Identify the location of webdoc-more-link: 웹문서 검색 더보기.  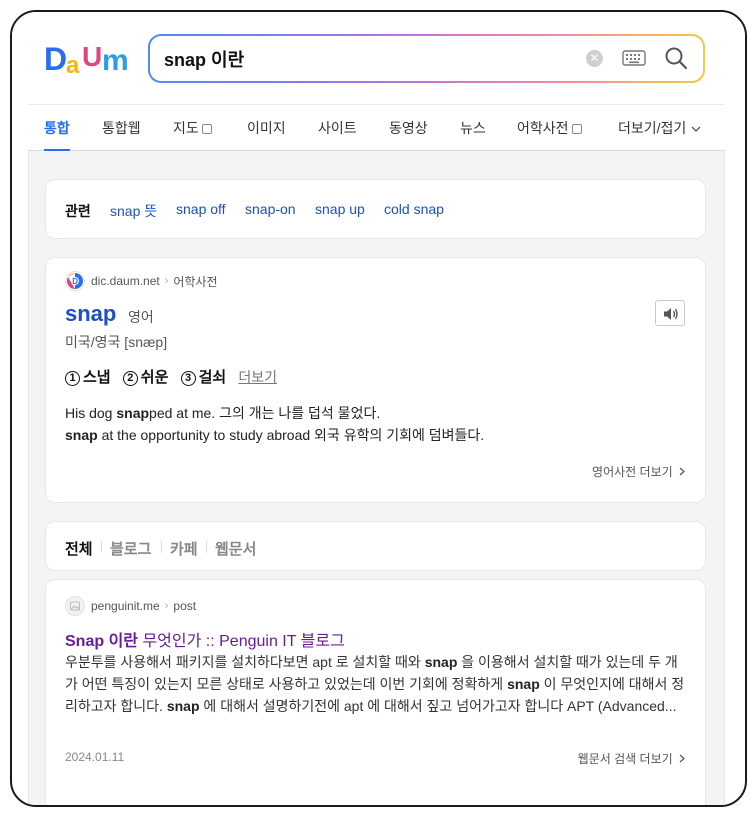
(631, 758).